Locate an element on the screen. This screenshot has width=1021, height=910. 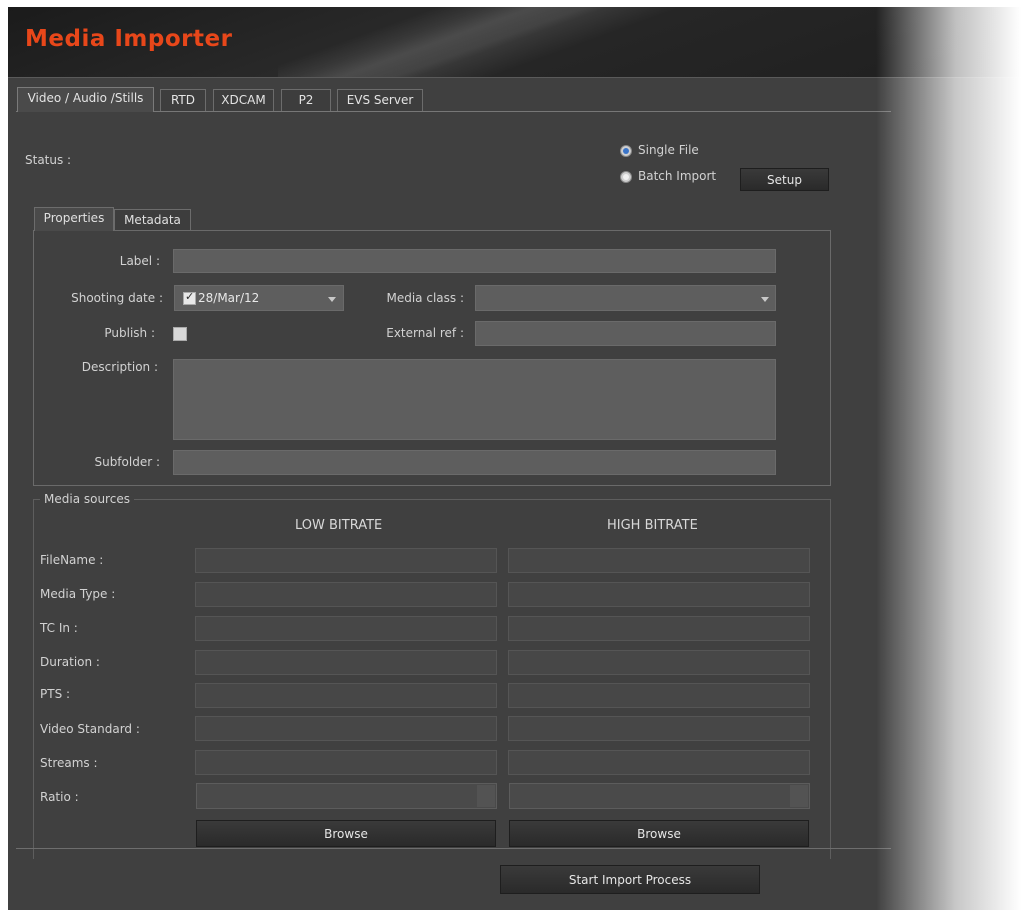
radio-selected-dot is located at coordinates (626, 151).